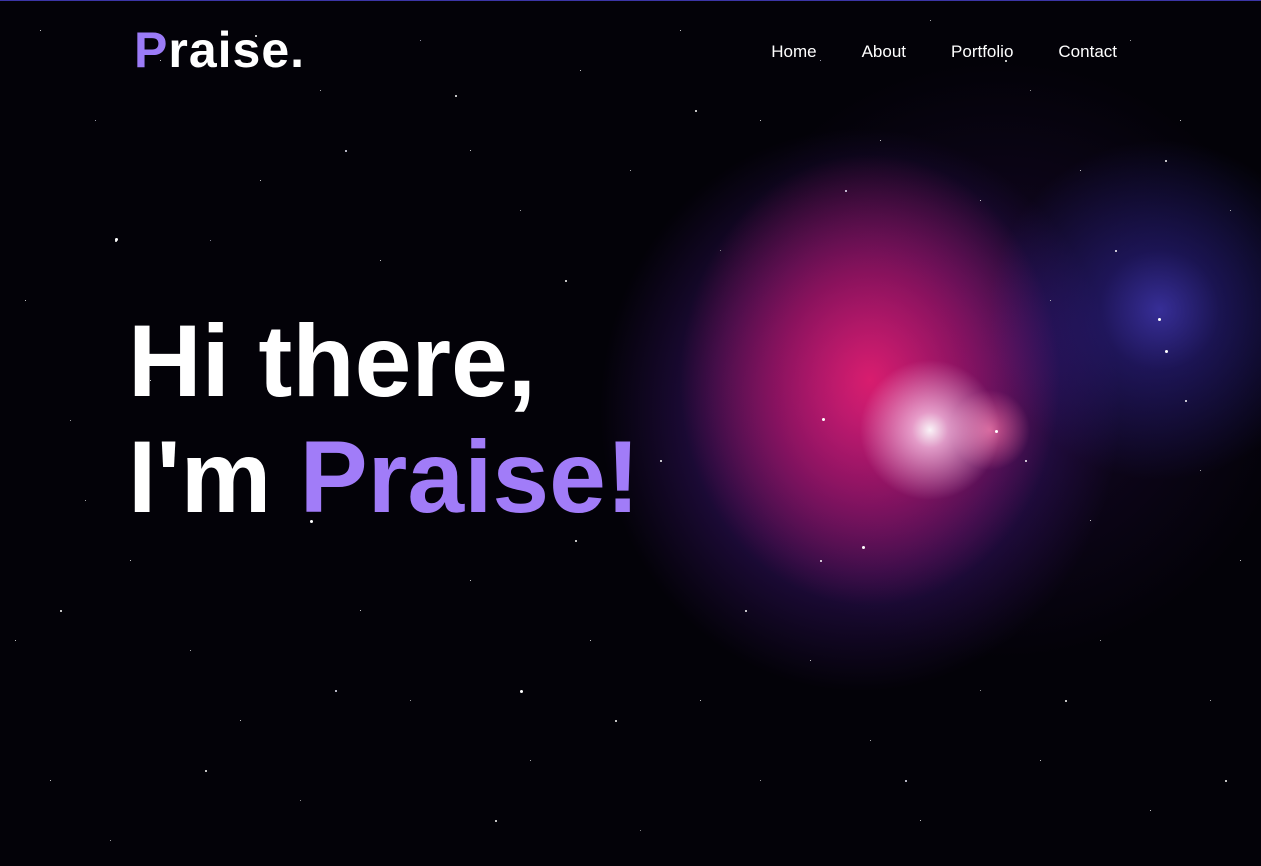 Image resolution: width=1261 pixels, height=866 pixels. Describe the element at coordinates (229, 50) in the screenshot. I see `logo-rest: raise` at that location.